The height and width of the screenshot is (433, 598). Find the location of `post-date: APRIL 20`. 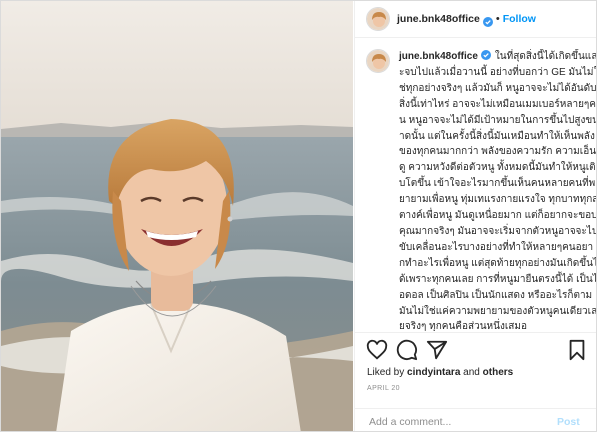

post-date: APRIL 20 is located at coordinates (383, 388).